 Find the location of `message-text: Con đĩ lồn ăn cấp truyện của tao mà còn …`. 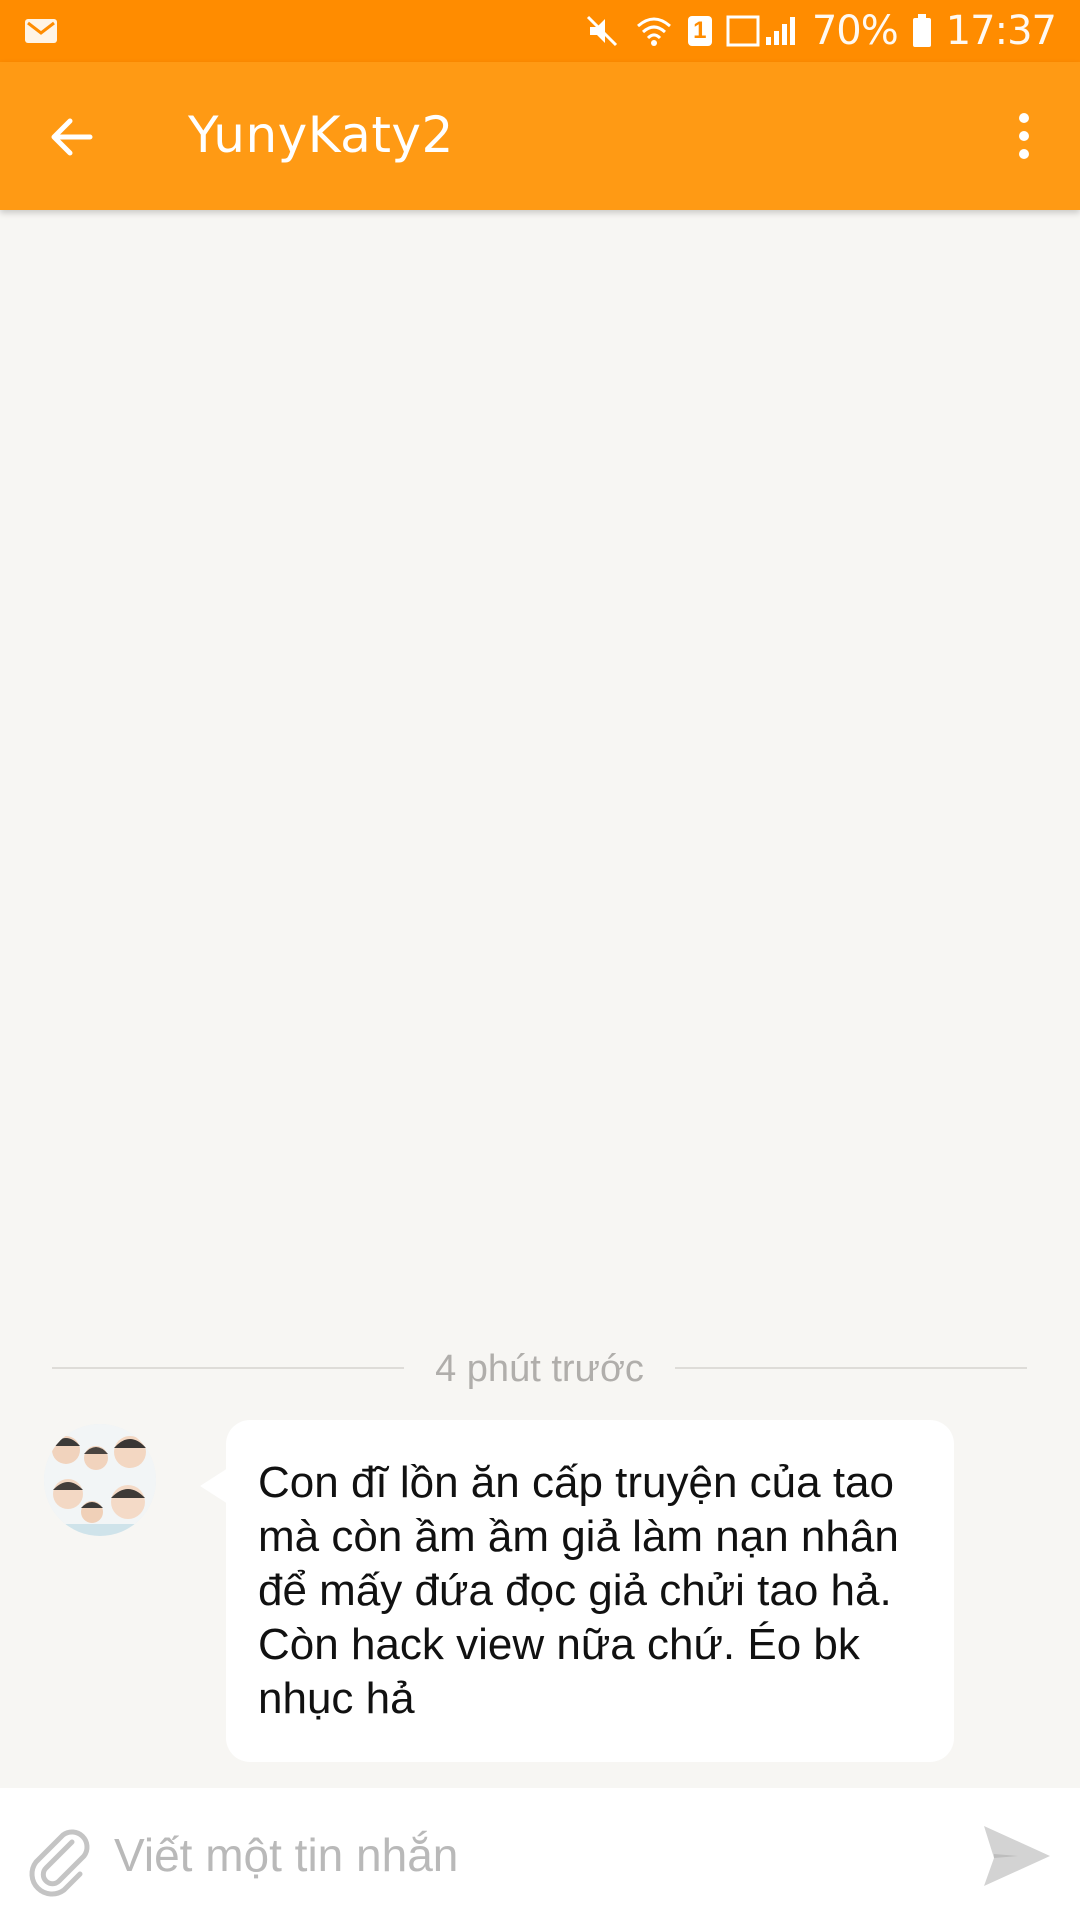

message-text: Con đĩ lồn ăn cấp truyện của tao mà còn … is located at coordinates (578, 1590).